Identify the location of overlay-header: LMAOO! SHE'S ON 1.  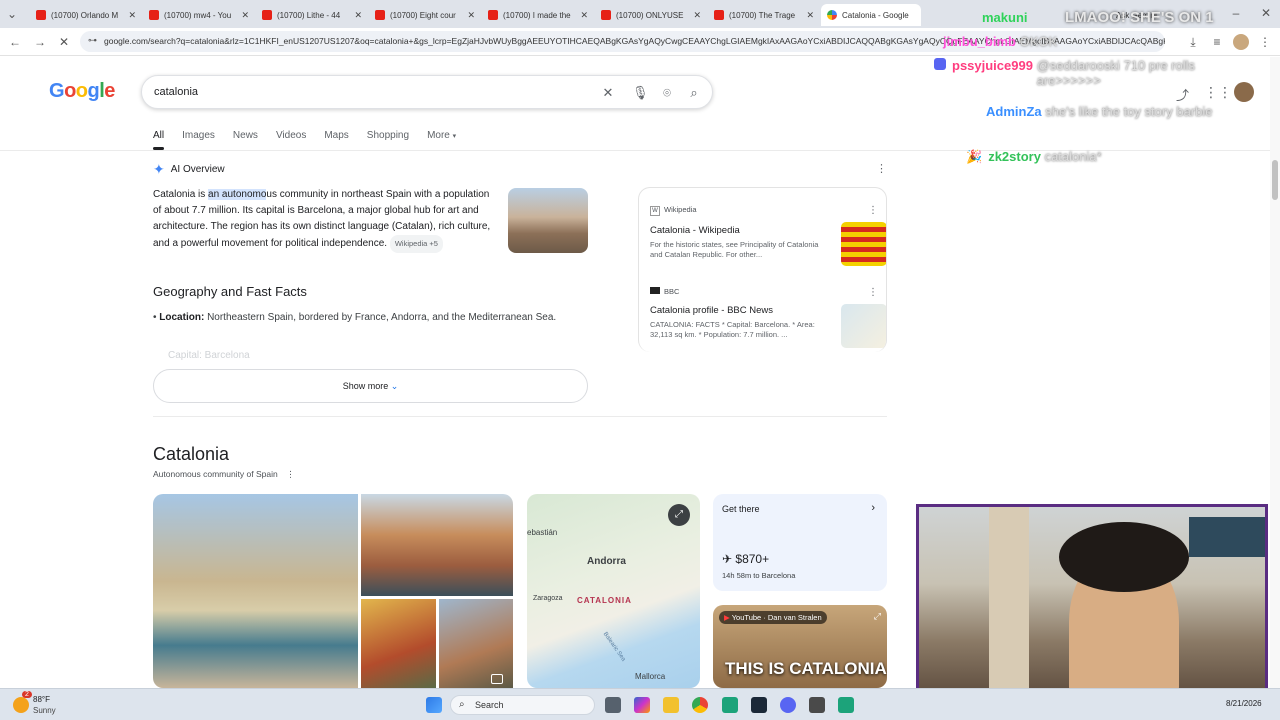
(1139, 17).